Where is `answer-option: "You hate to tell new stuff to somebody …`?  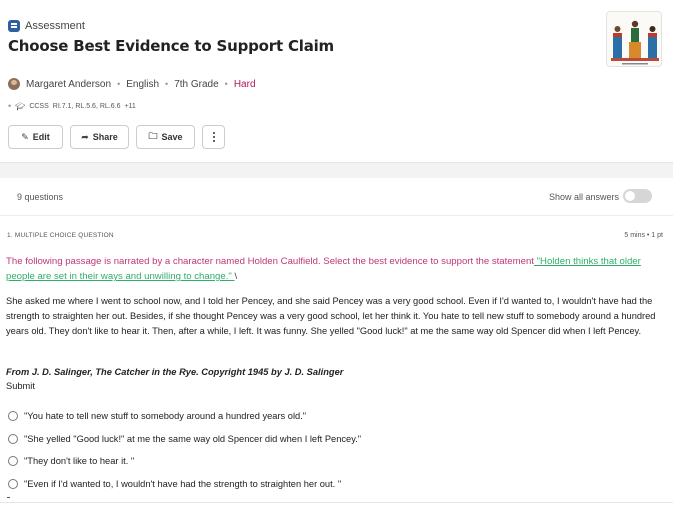 answer-option: "You hate to tell new stuff to somebody … is located at coordinates (184, 416).